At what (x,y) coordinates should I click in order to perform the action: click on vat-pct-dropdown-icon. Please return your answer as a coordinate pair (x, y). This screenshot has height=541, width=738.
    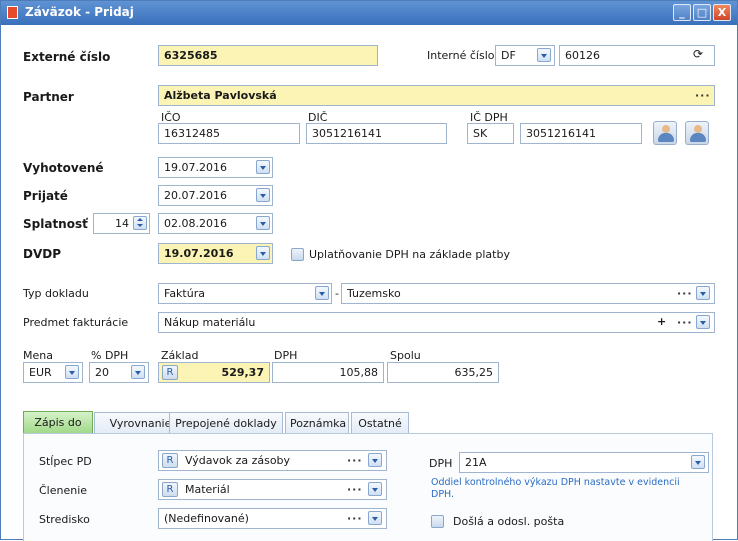
    Looking at the image, I should click on (138, 372).